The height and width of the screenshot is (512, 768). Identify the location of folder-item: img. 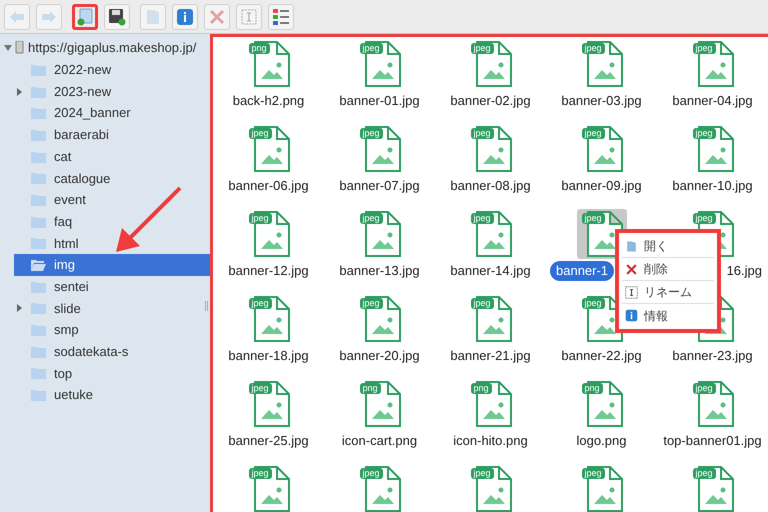
(112, 265).